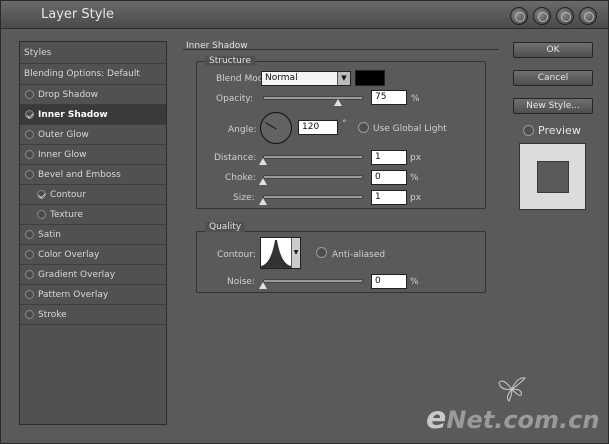 The width and height of the screenshot is (609, 444). Describe the element at coordinates (93, 53) in the screenshot. I see `styles-header: Styles` at that location.